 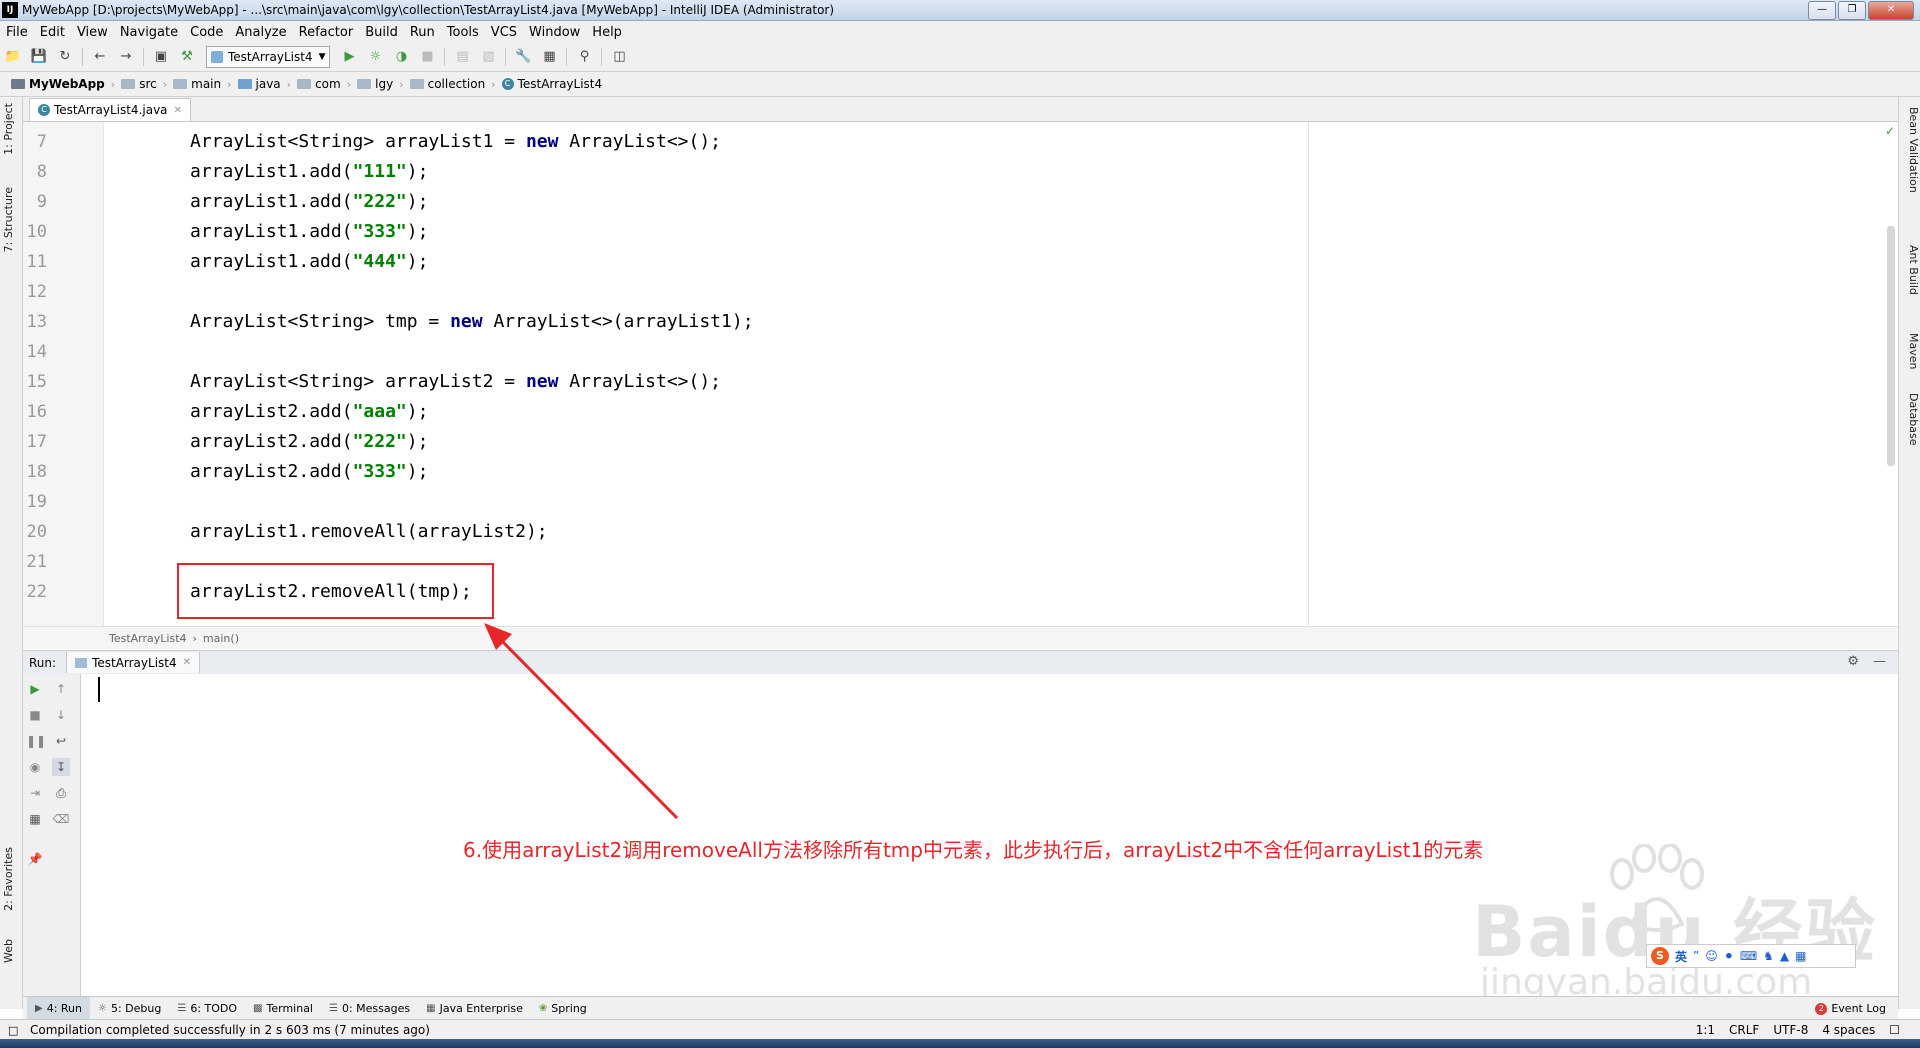 I want to click on line-number: 14, so click(x=36, y=352).